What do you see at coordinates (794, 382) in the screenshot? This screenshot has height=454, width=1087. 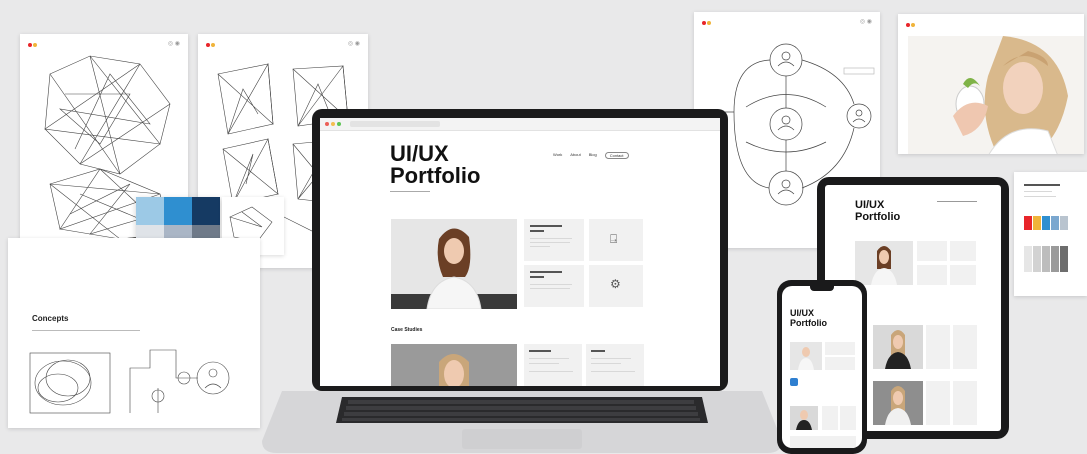 I see `phone-app-icon` at bounding box center [794, 382].